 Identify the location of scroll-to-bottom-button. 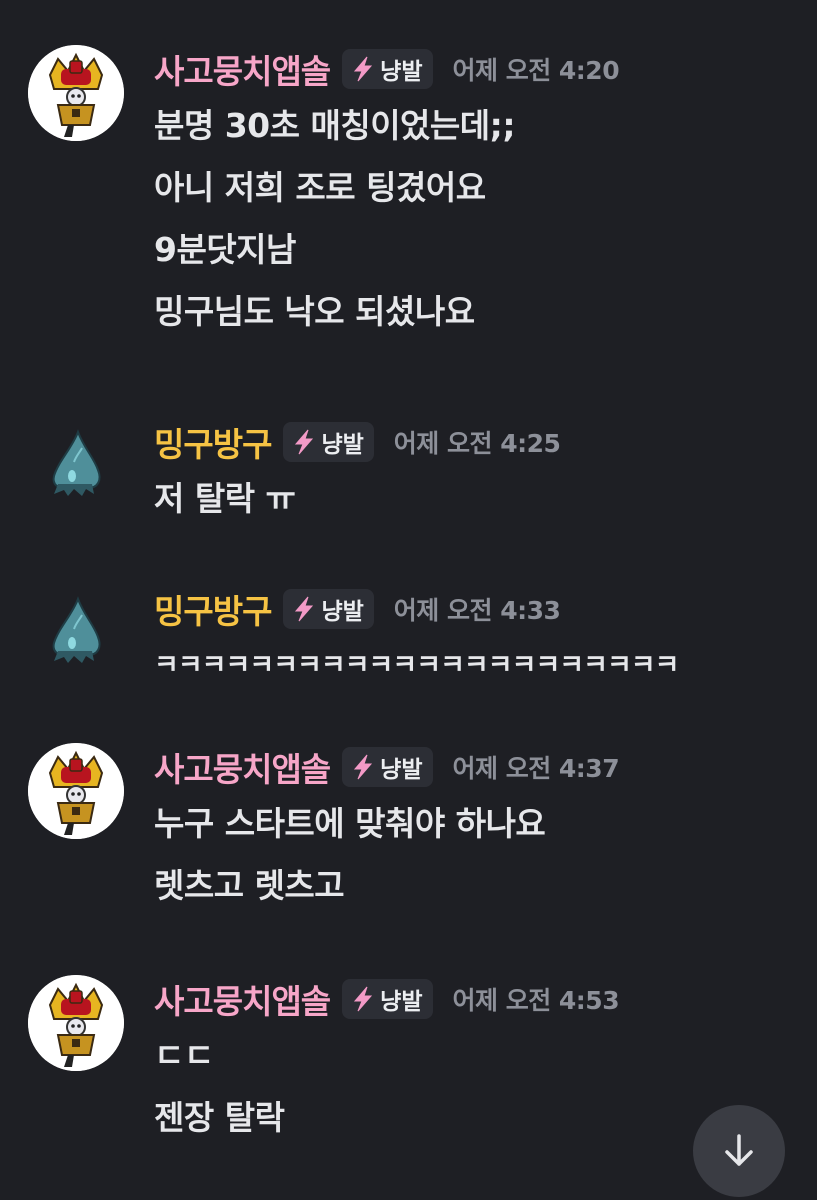
(739, 1151).